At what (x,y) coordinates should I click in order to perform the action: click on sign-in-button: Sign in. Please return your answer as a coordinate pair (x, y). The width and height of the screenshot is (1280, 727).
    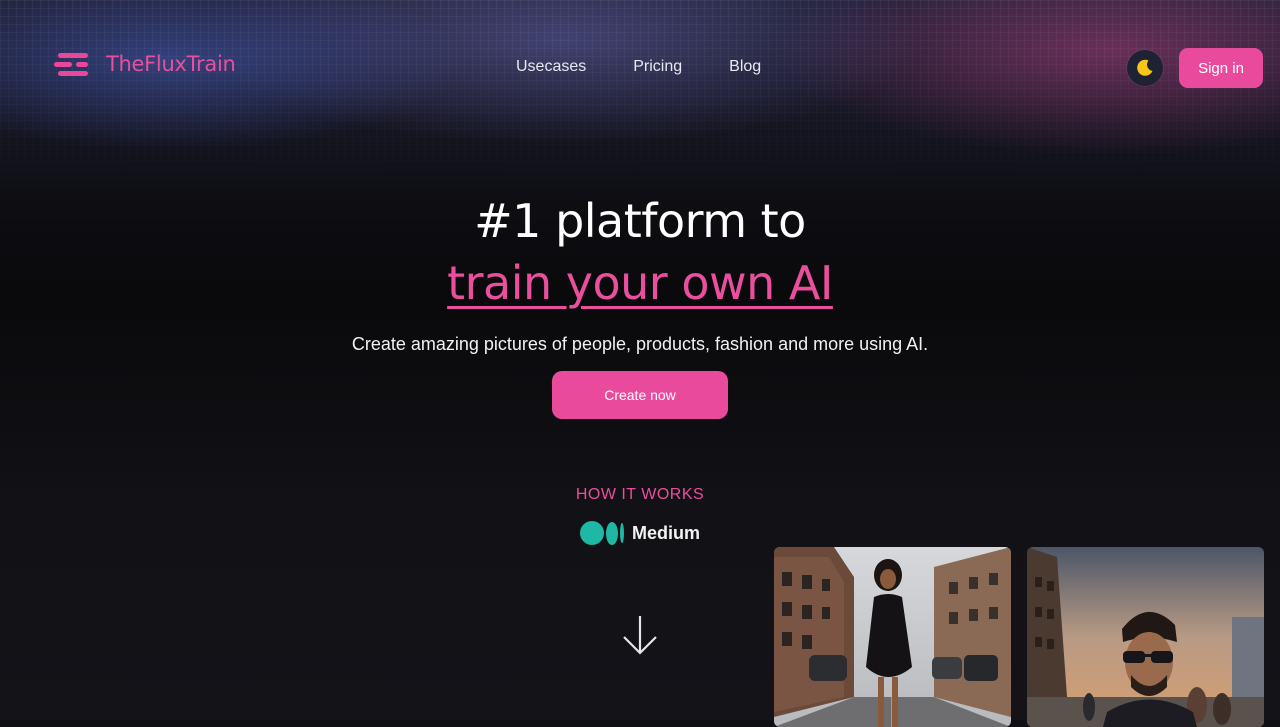
    Looking at the image, I should click on (1221, 68).